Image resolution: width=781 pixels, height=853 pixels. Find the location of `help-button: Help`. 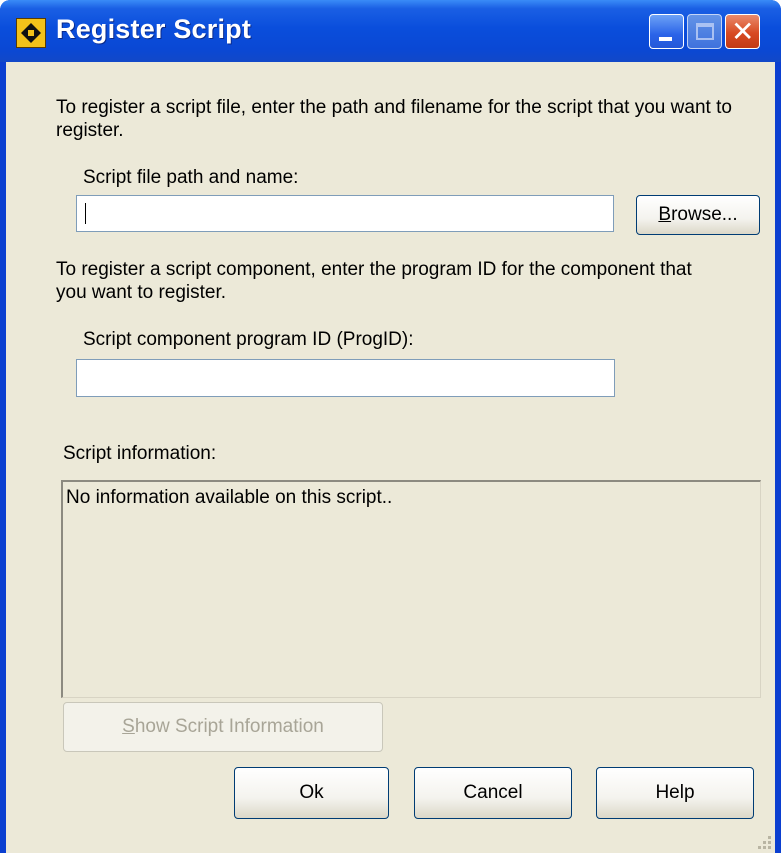

help-button: Help is located at coordinates (675, 793).